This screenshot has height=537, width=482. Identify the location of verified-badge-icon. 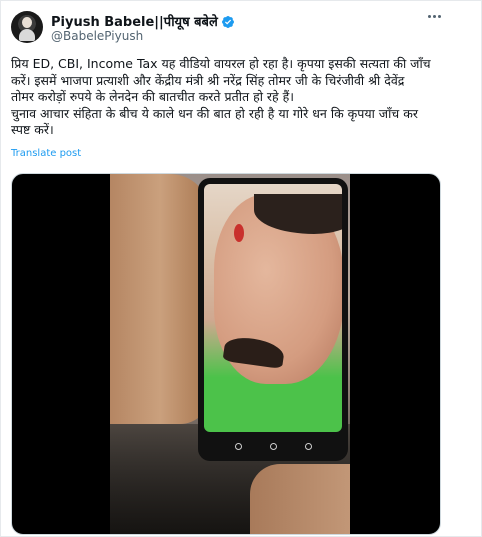
(228, 21).